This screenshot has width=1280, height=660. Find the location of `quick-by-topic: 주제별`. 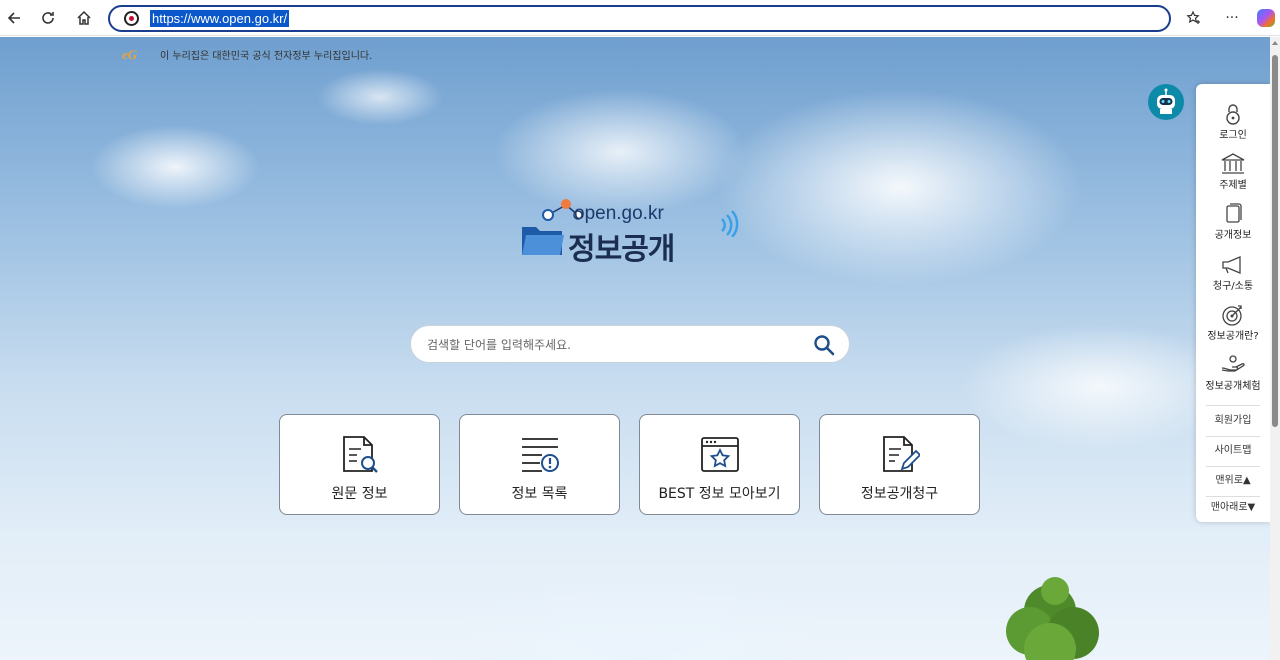

quick-by-topic: 주제별 is located at coordinates (1233, 170).